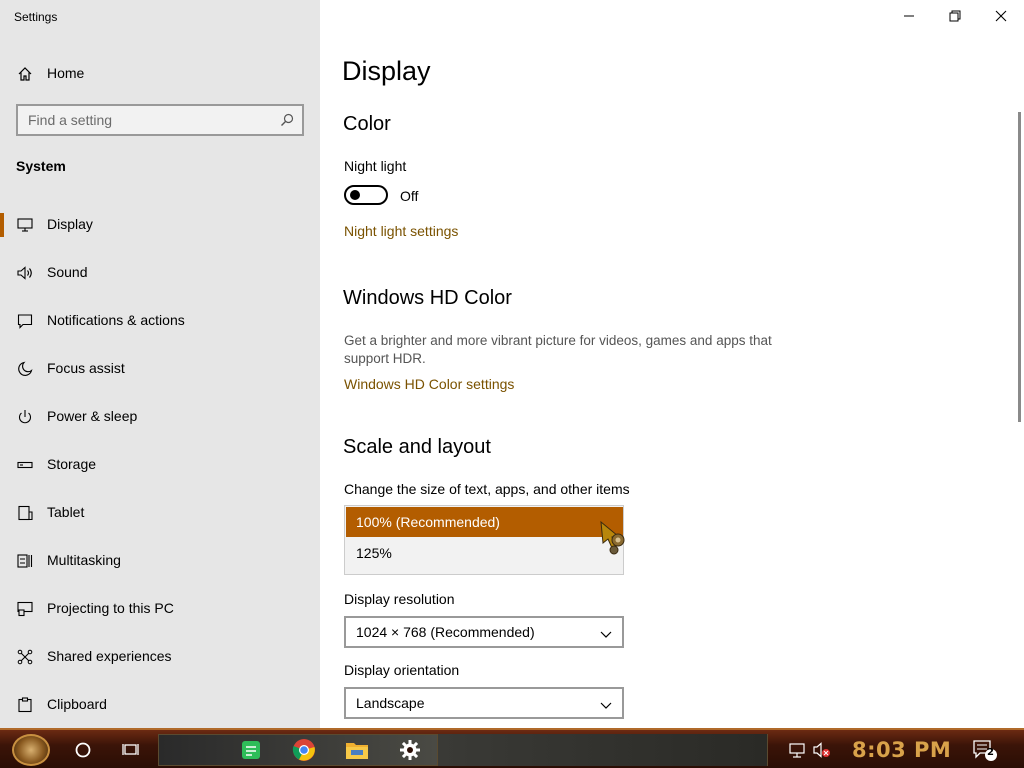  What do you see at coordinates (390, 703) in the screenshot?
I see `orientation-value: Landscape` at bounding box center [390, 703].